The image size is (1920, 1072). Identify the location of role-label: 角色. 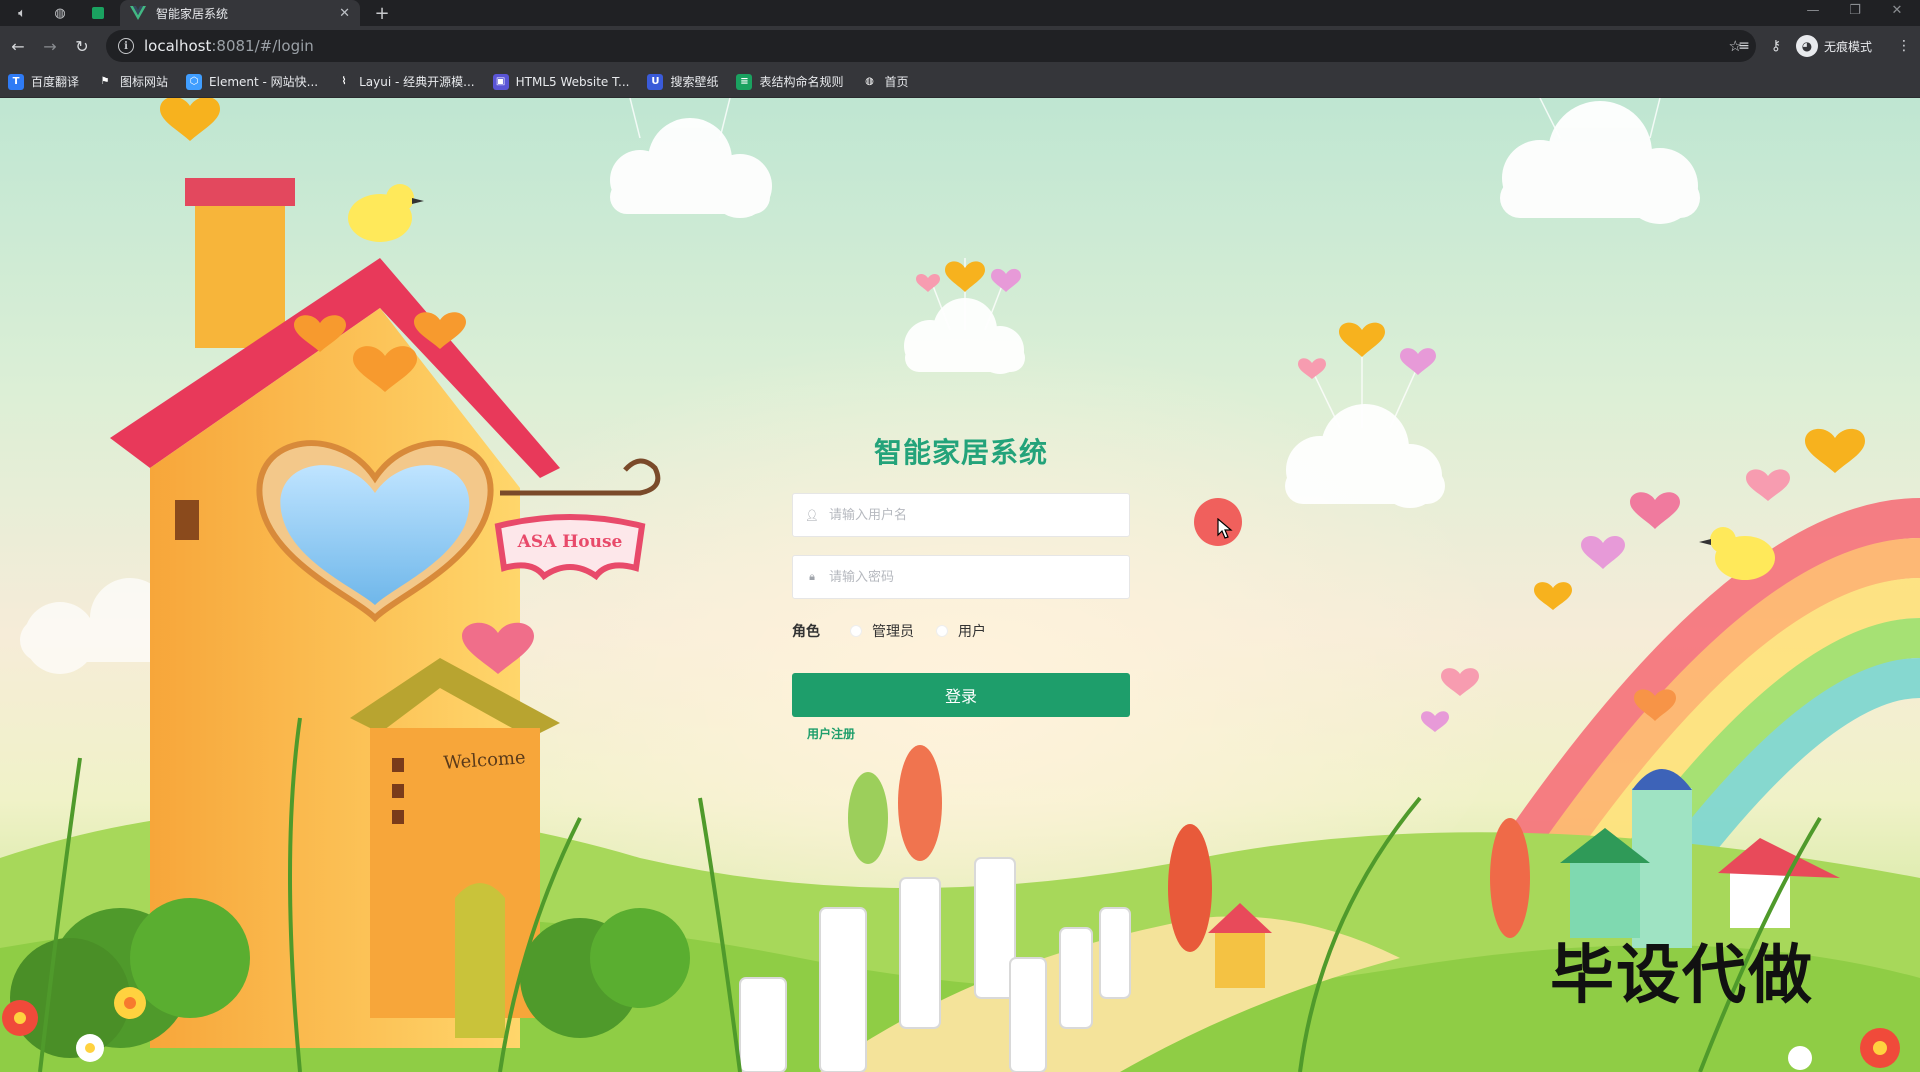
(806, 632).